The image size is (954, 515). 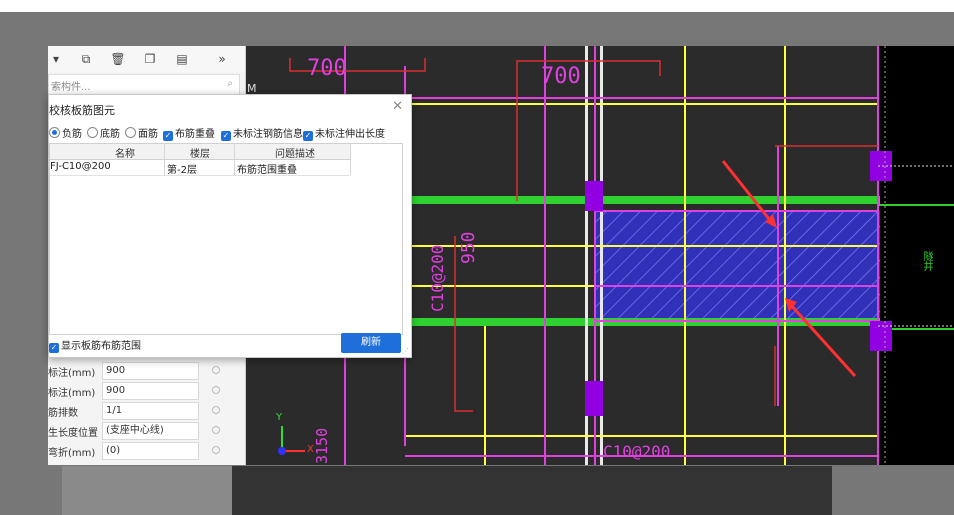 I want to click on table-header: 名称 楼层 问题描述, so click(x=200, y=152).